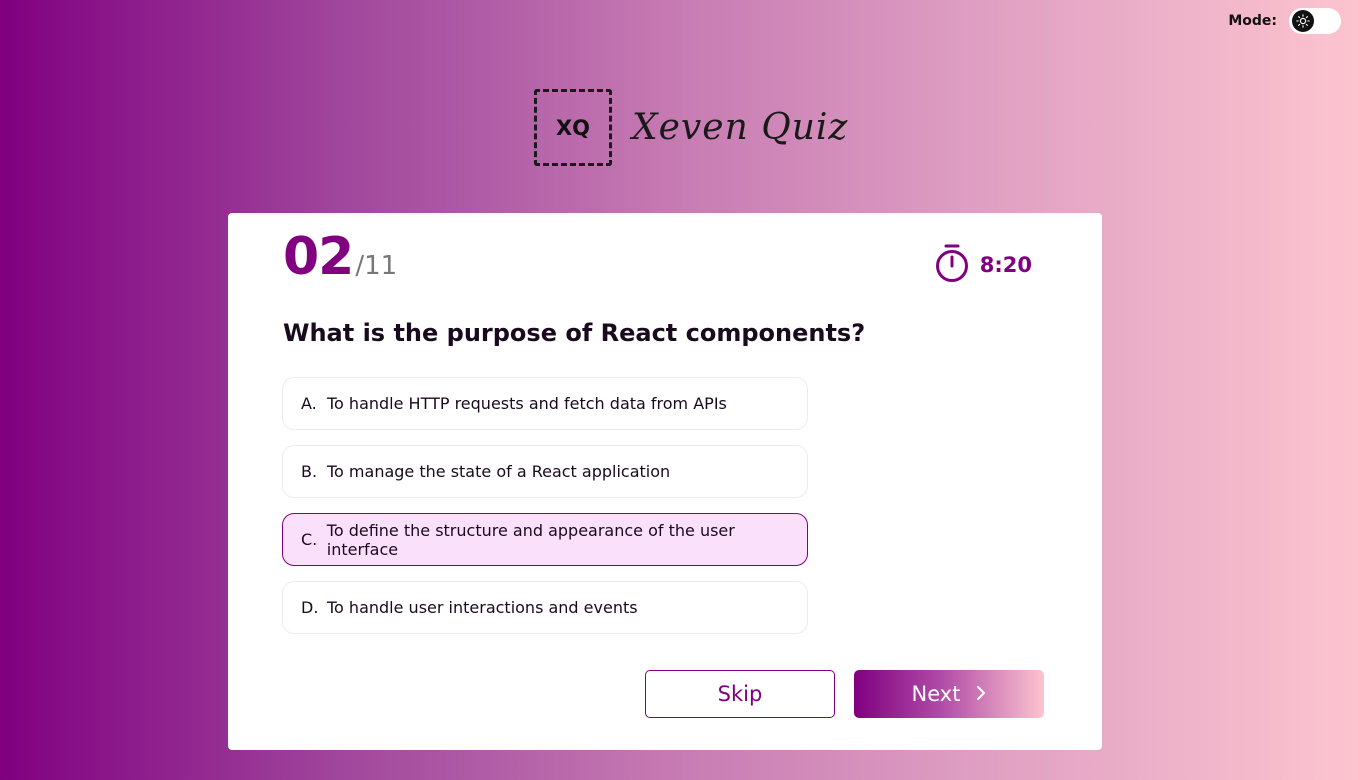 This screenshot has height=780, width=1358. Describe the element at coordinates (310, 607) in the screenshot. I see `option-letter: D.` at that location.